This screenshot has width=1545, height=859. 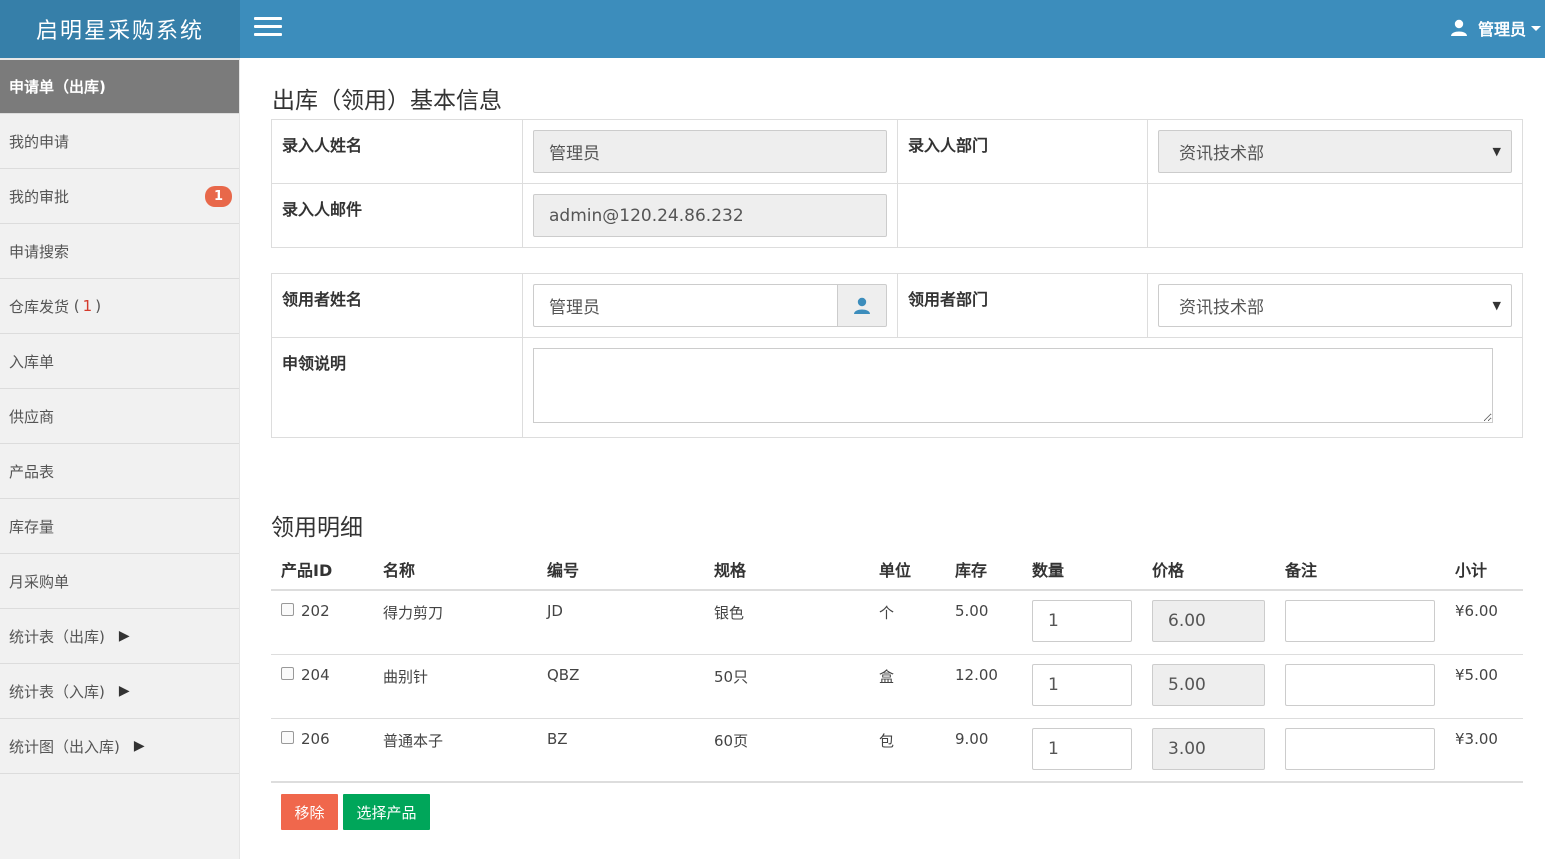 I want to click on product-name: 得力剪刀, so click(x=455, y=622).